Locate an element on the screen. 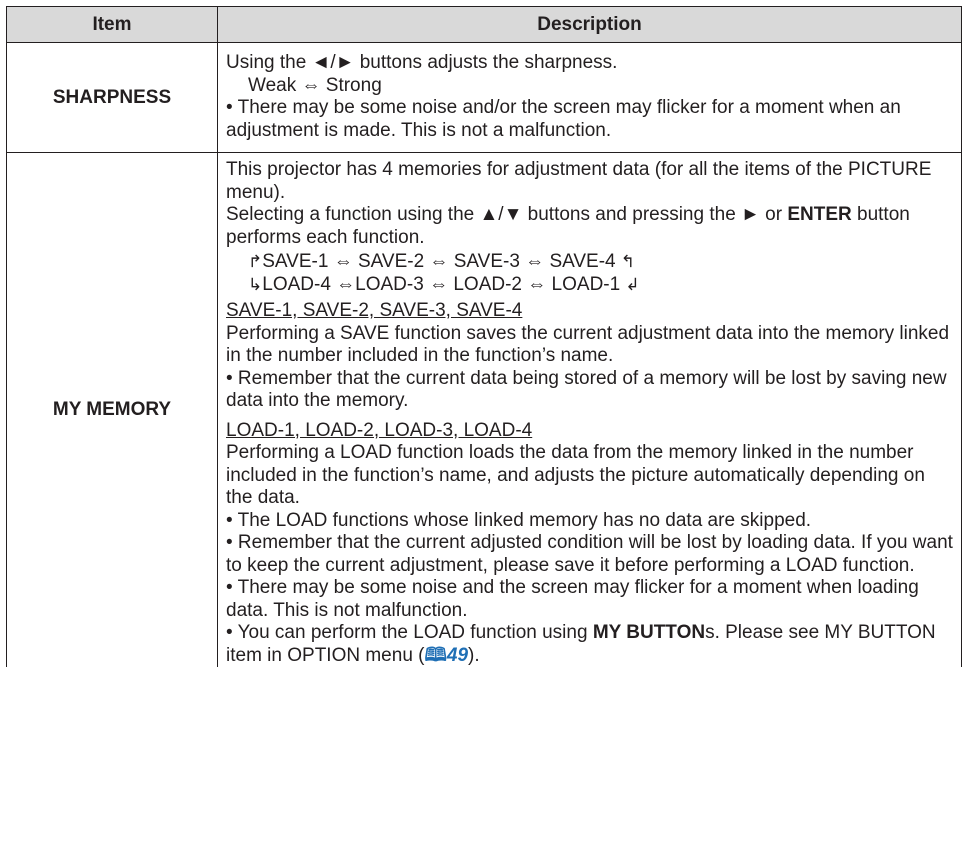 The height and width of the screenshot is (854, 968). header-item: Item is located at coordinates (112, 24).